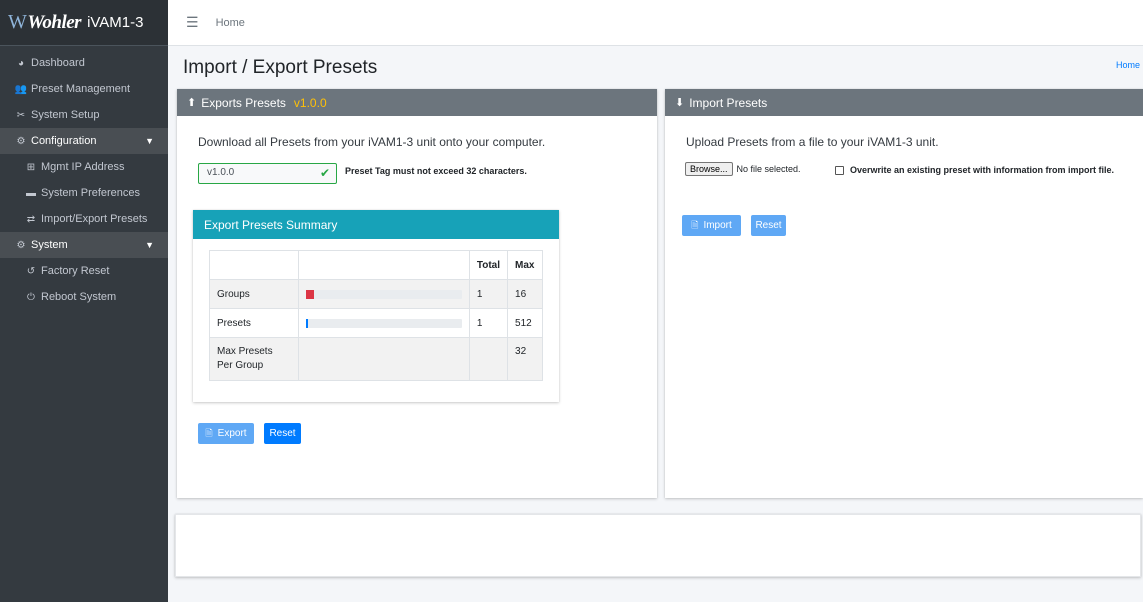 This screenshot has height=602, width=1143. Describe the element at coordinates (230, 23) in the screenshot. I see `top-home-link: Home` at that location.